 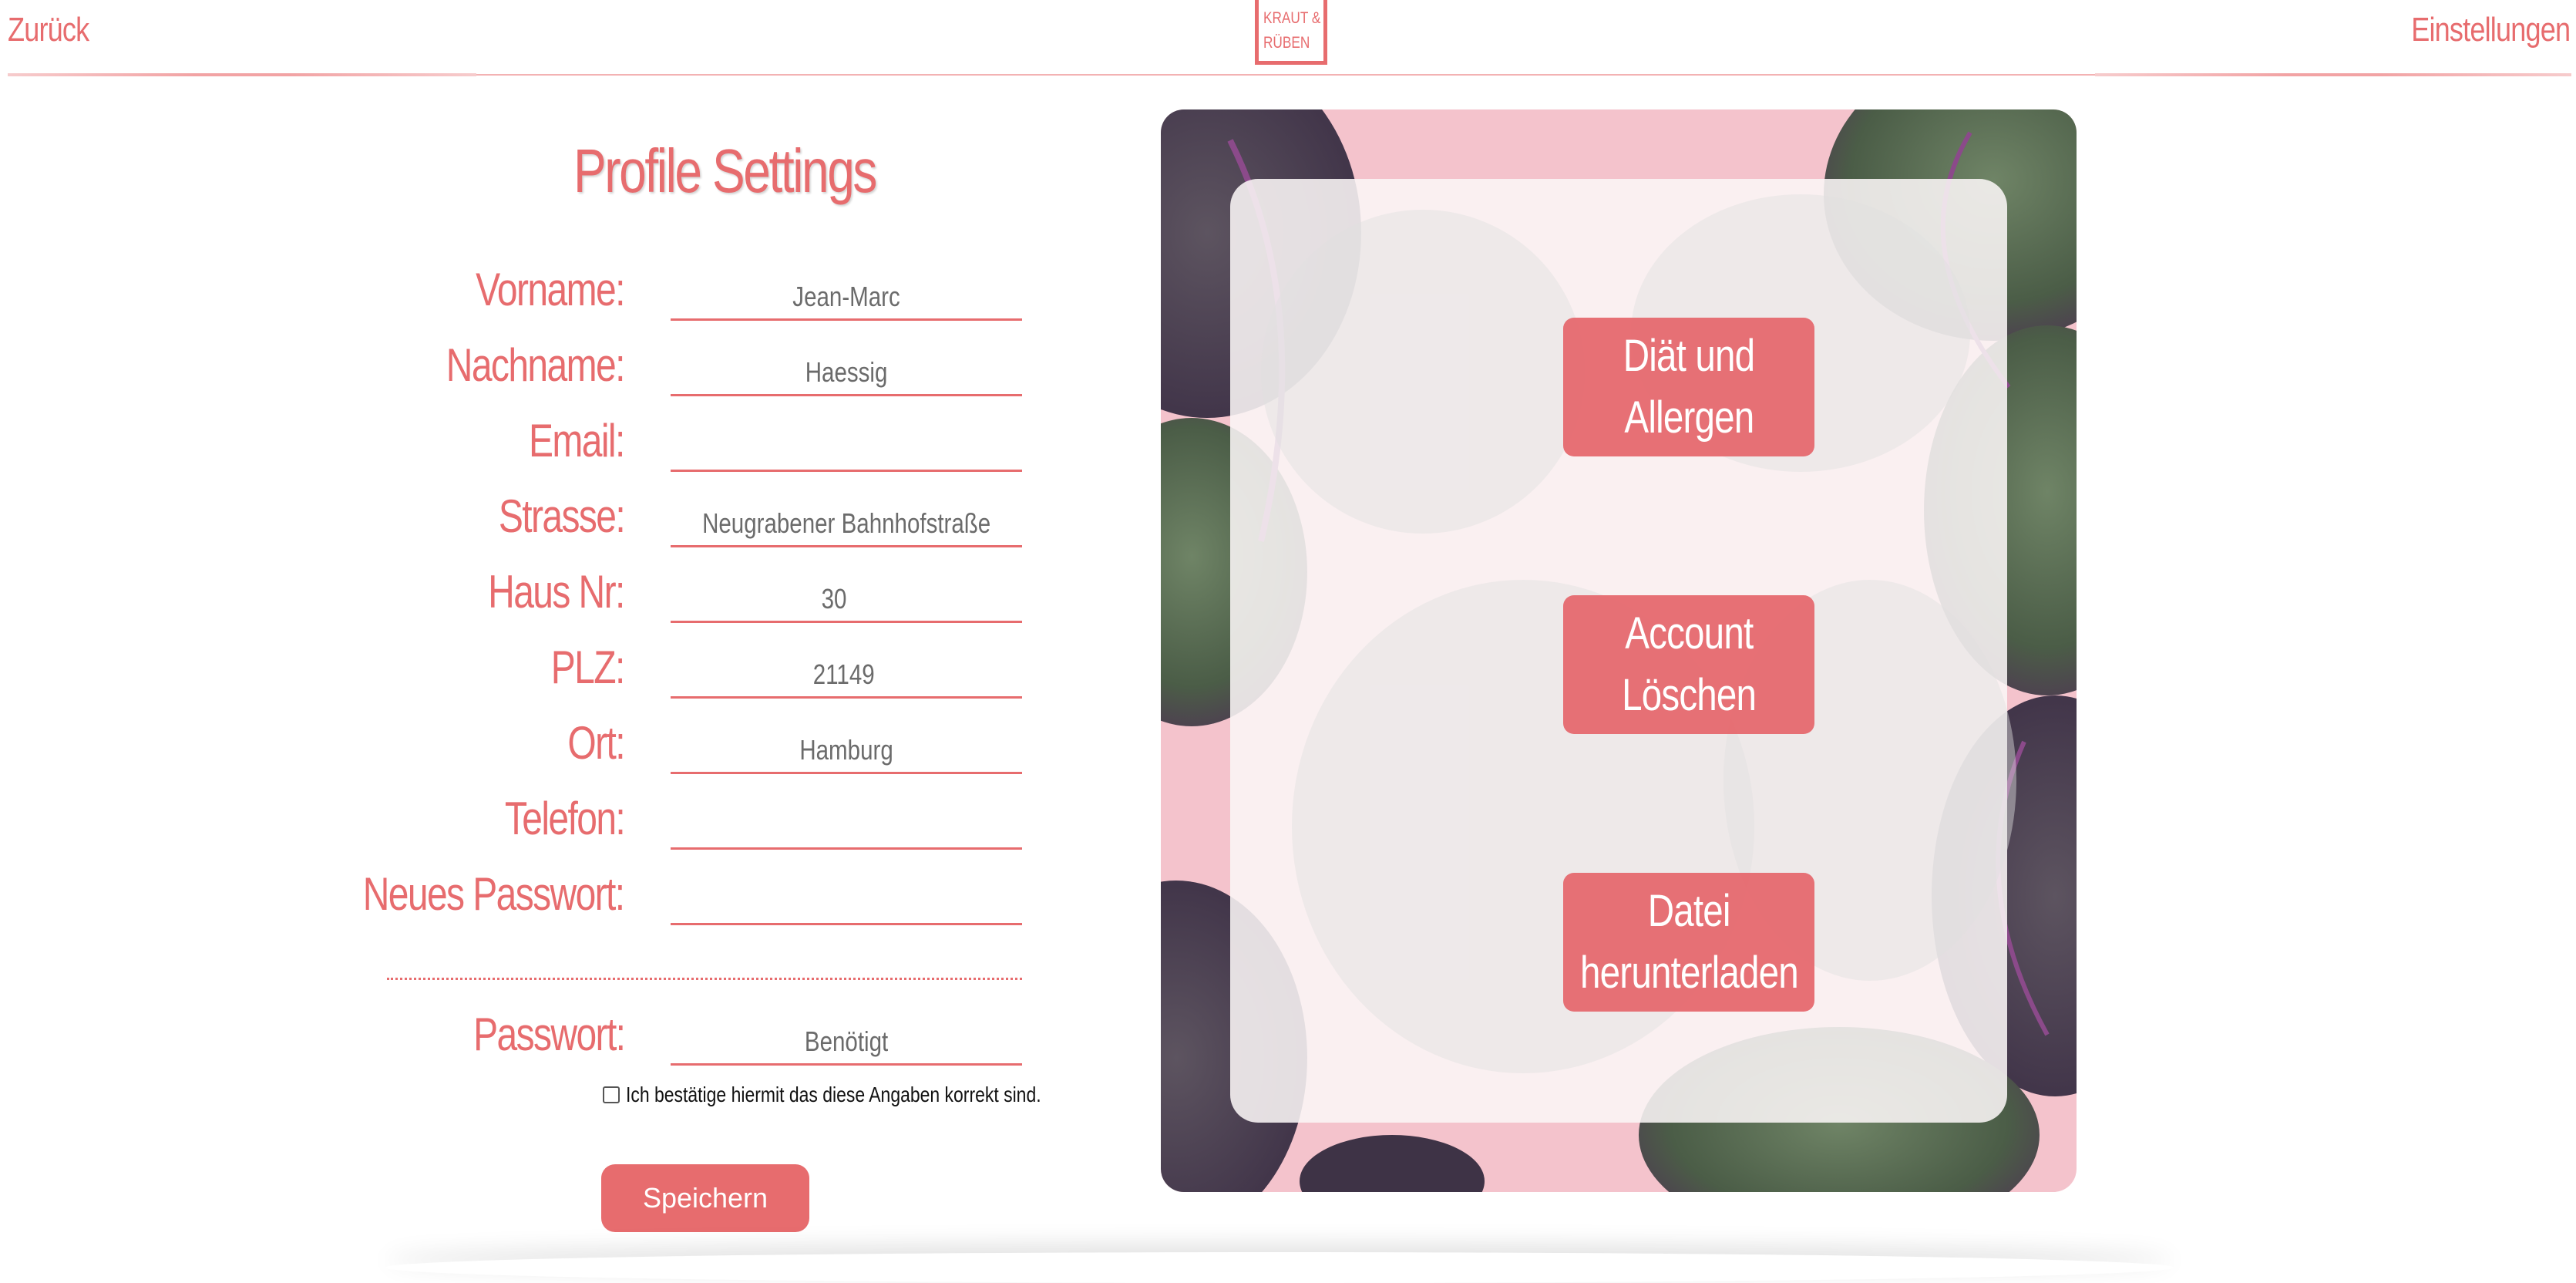 I want to click on header-divider-right, so click(x=2333, y=75).